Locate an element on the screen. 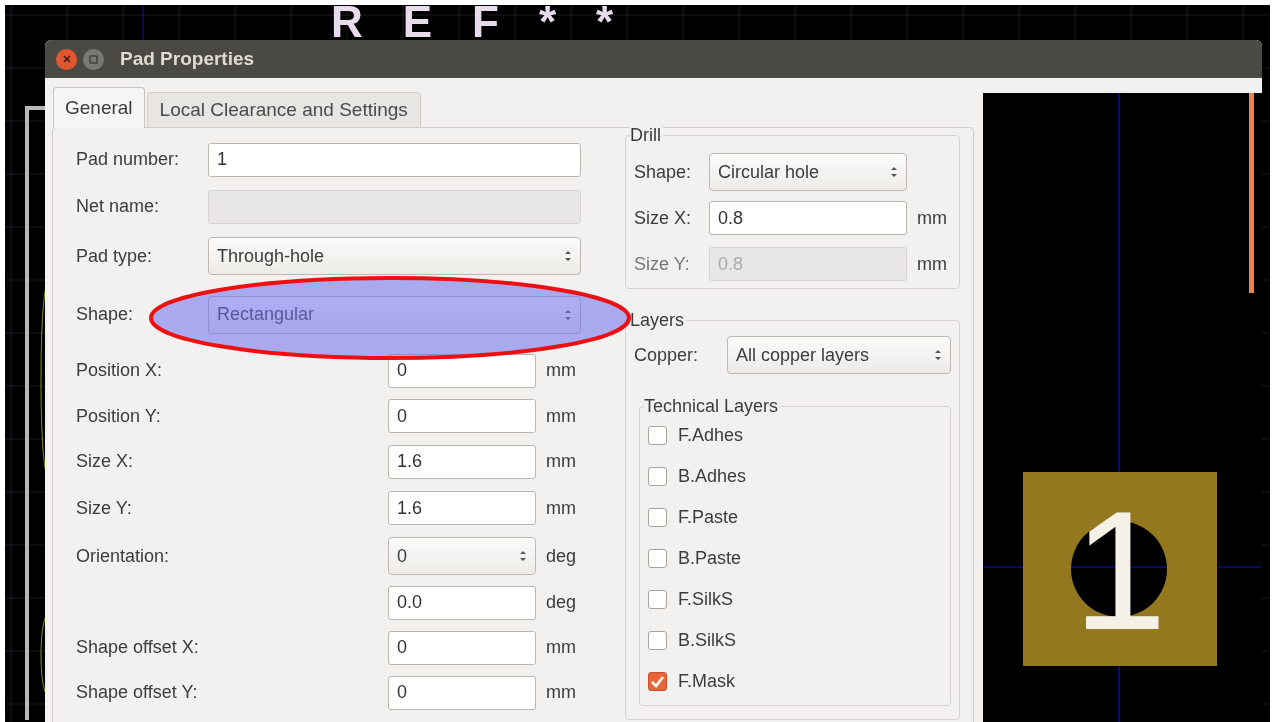 This screenshot has height=722, width=1275. maximize-button is located at coordinates (93, 59).